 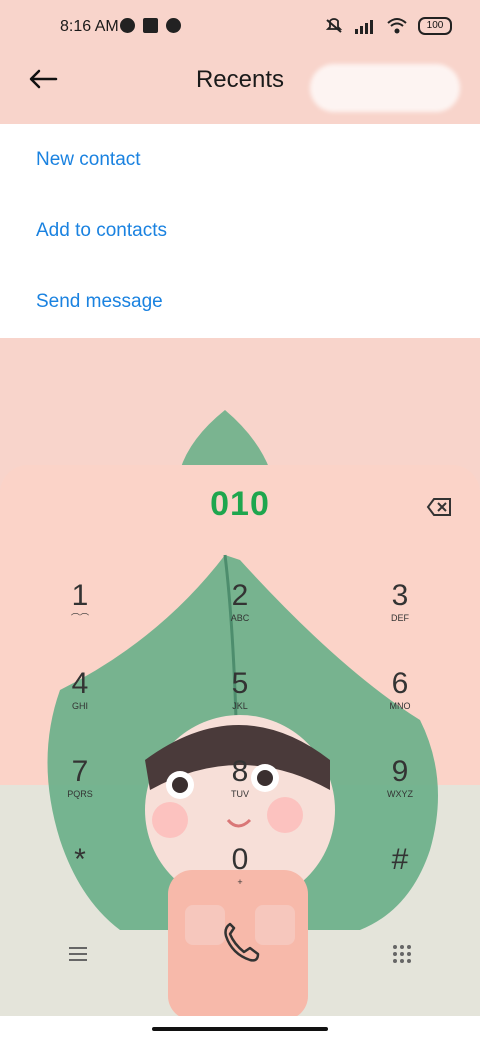 What do you see at coordinates (400, 786) in the screenshot?
I see `key-9: 9 WXYZ` at bounding box center [400, 786].